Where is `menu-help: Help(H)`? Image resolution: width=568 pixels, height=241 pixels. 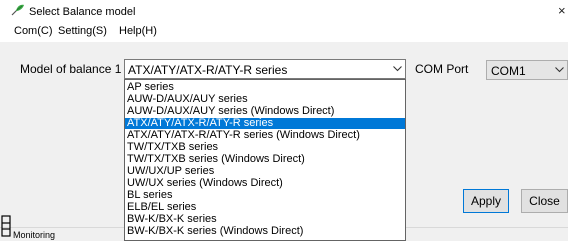 menu-help: Help(H) is located at coordinates (138, 31).